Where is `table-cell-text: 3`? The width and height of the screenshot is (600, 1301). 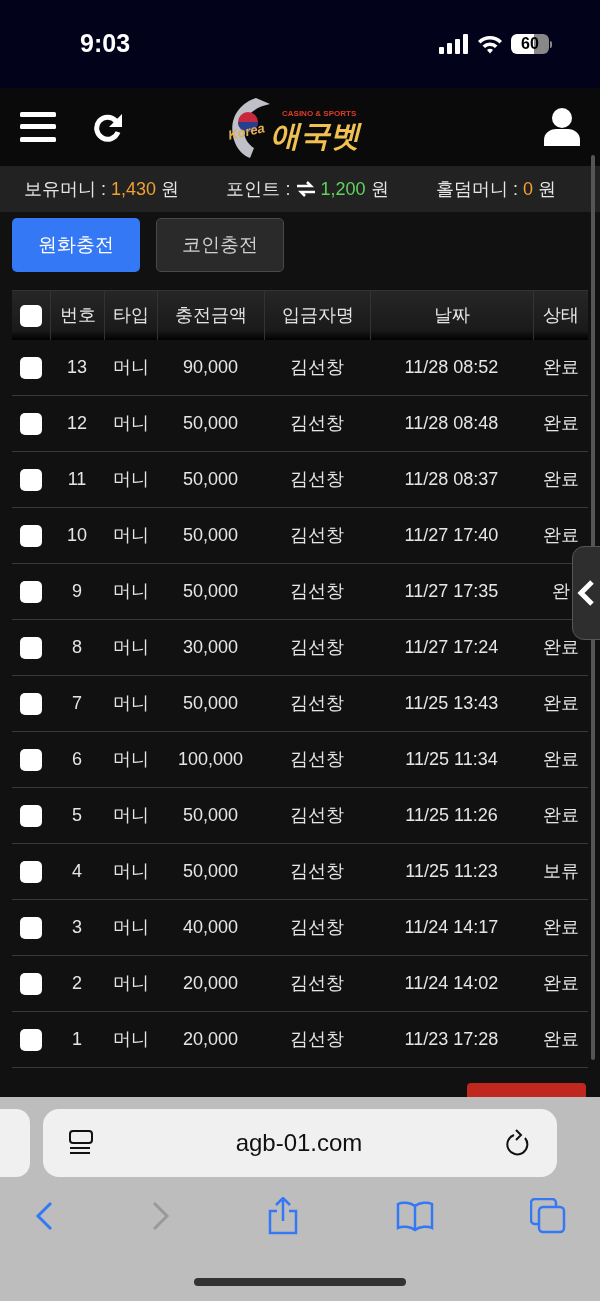 table-cell-text: 3 is located at coordinates (77, 927).